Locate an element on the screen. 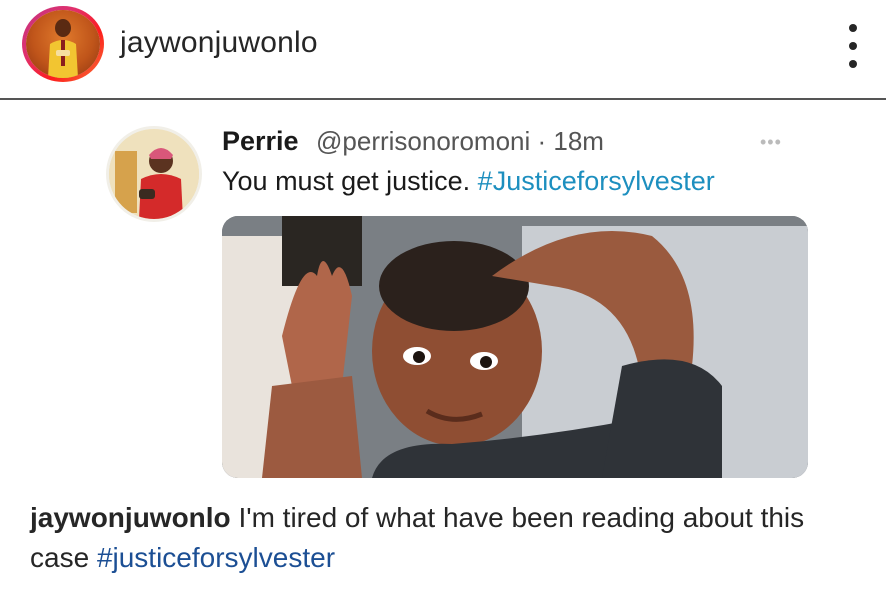 The image size is (886, 601). avatar is located at coordinates (63, 44).